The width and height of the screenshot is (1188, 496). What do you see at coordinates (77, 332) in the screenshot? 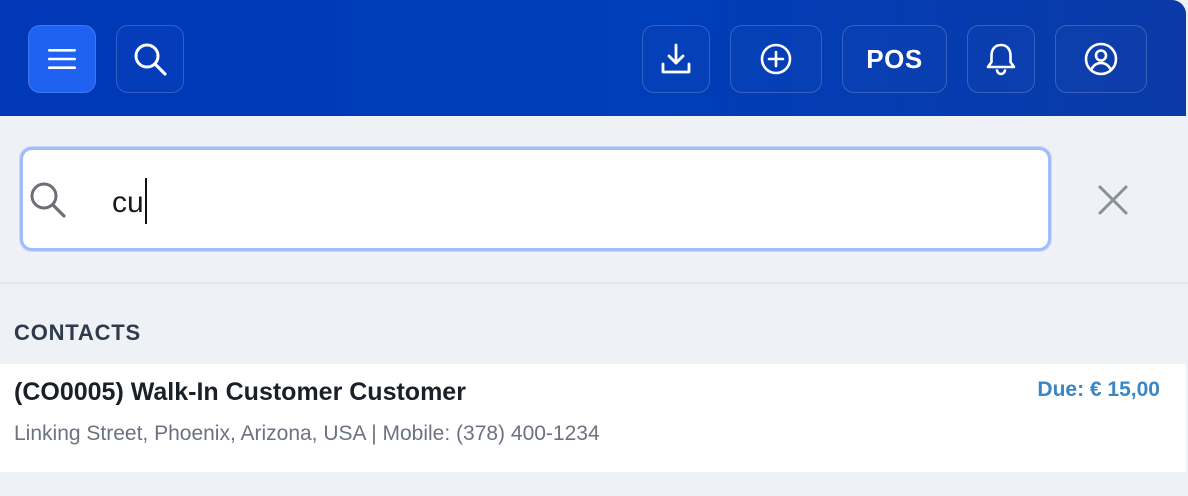
I see `contacts-section-header: CONTACTS` at bounding box center [77, 332].